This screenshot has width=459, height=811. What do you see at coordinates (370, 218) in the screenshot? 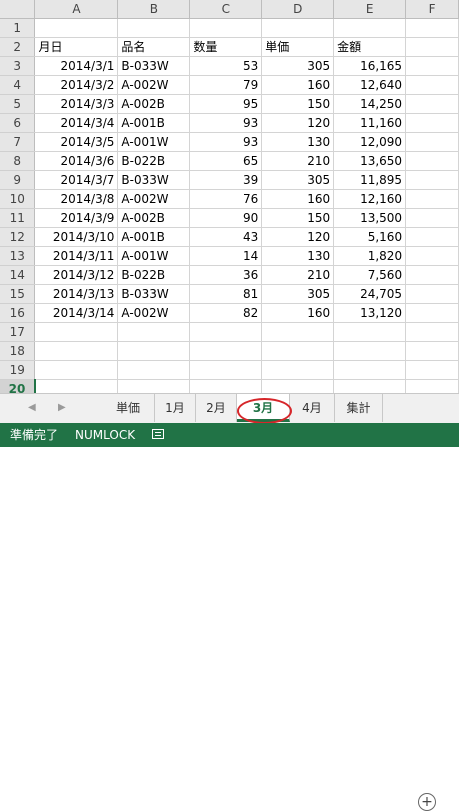
I see `cell: 13,500` at bounding box center [370, 218].